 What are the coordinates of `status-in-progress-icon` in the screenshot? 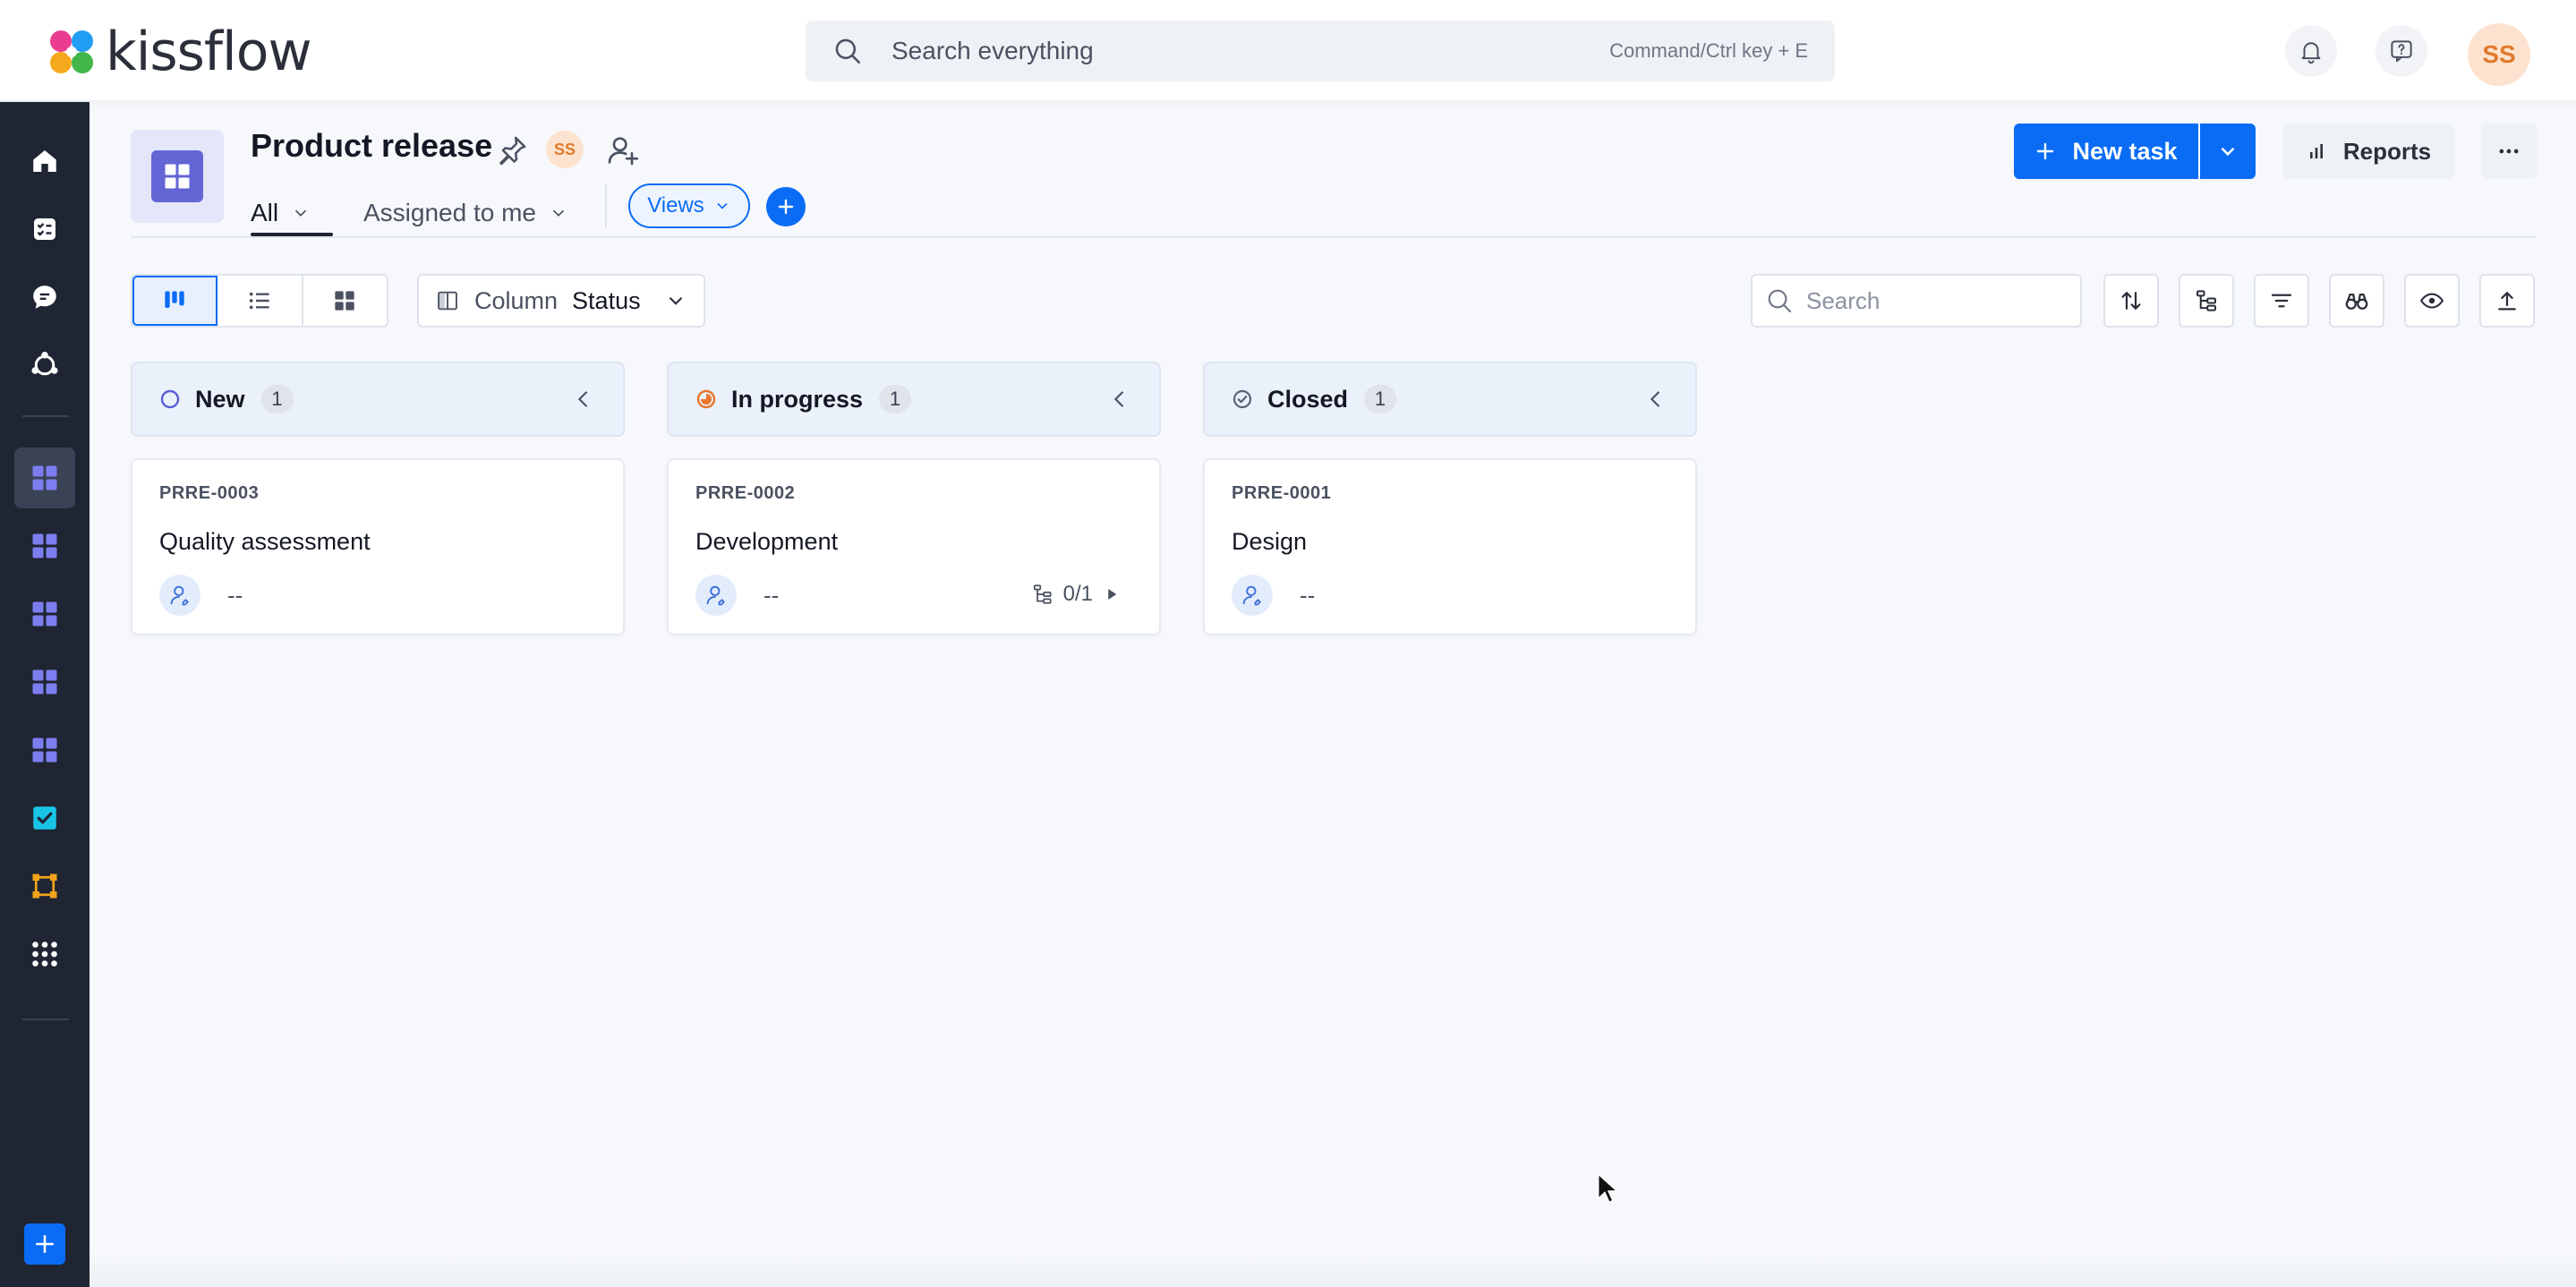 It's located at (706, 399).